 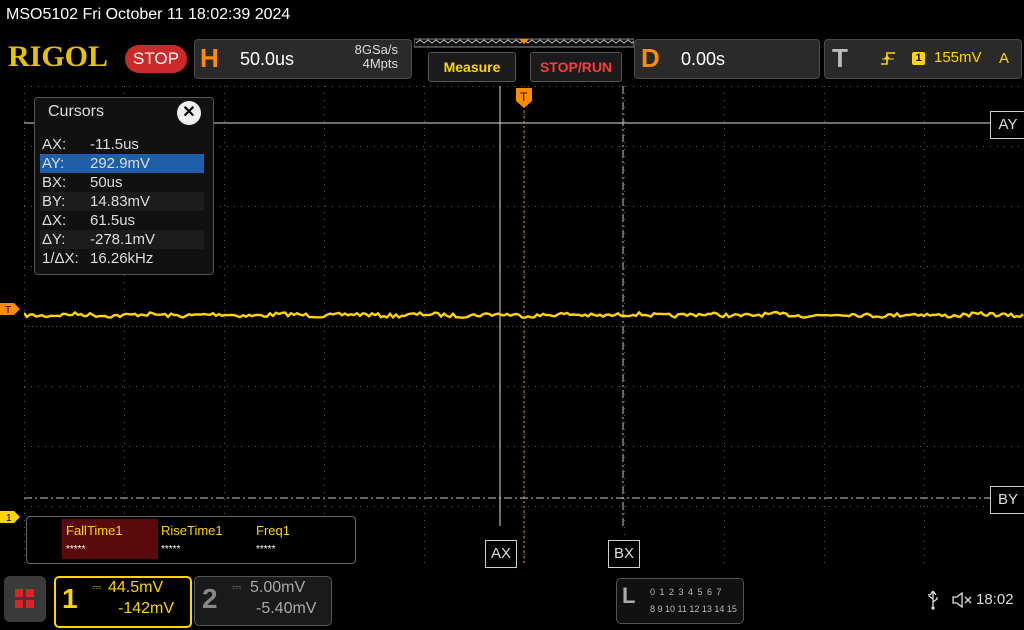 I want to click on sample-info: 8GSa/s 4Mpts, so click(x=369, y=57).